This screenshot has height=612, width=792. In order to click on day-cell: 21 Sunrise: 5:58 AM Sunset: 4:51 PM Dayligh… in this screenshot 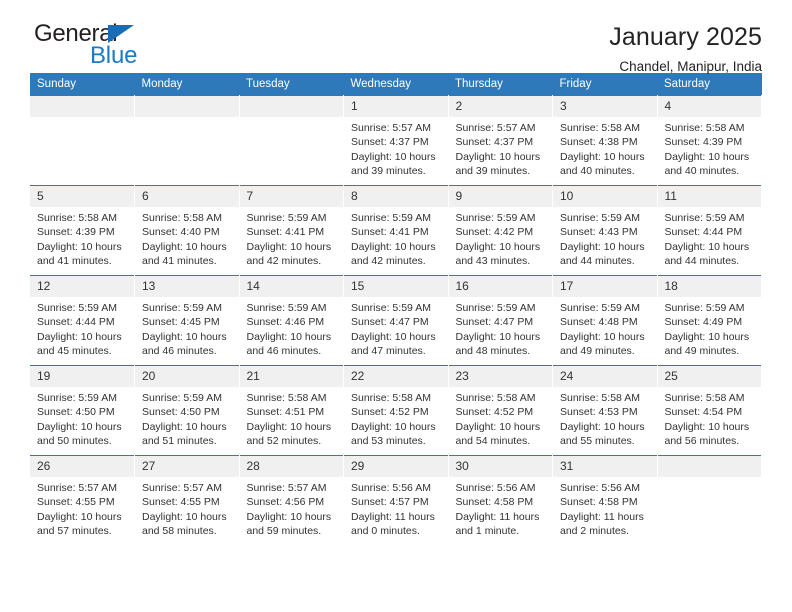, I will do `click(291, 410)`.